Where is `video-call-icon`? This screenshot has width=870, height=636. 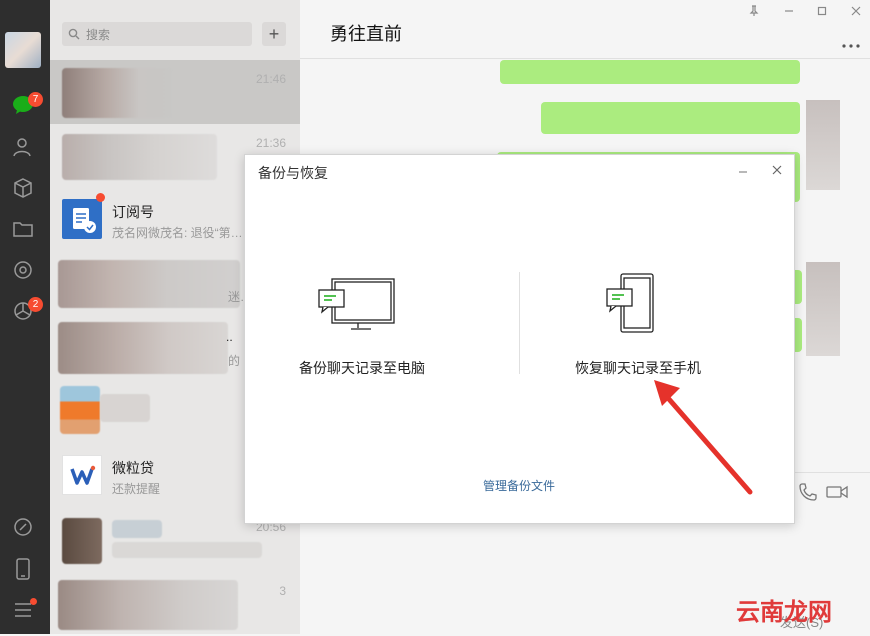 video-call-icon is located at coordinates (837, 494).